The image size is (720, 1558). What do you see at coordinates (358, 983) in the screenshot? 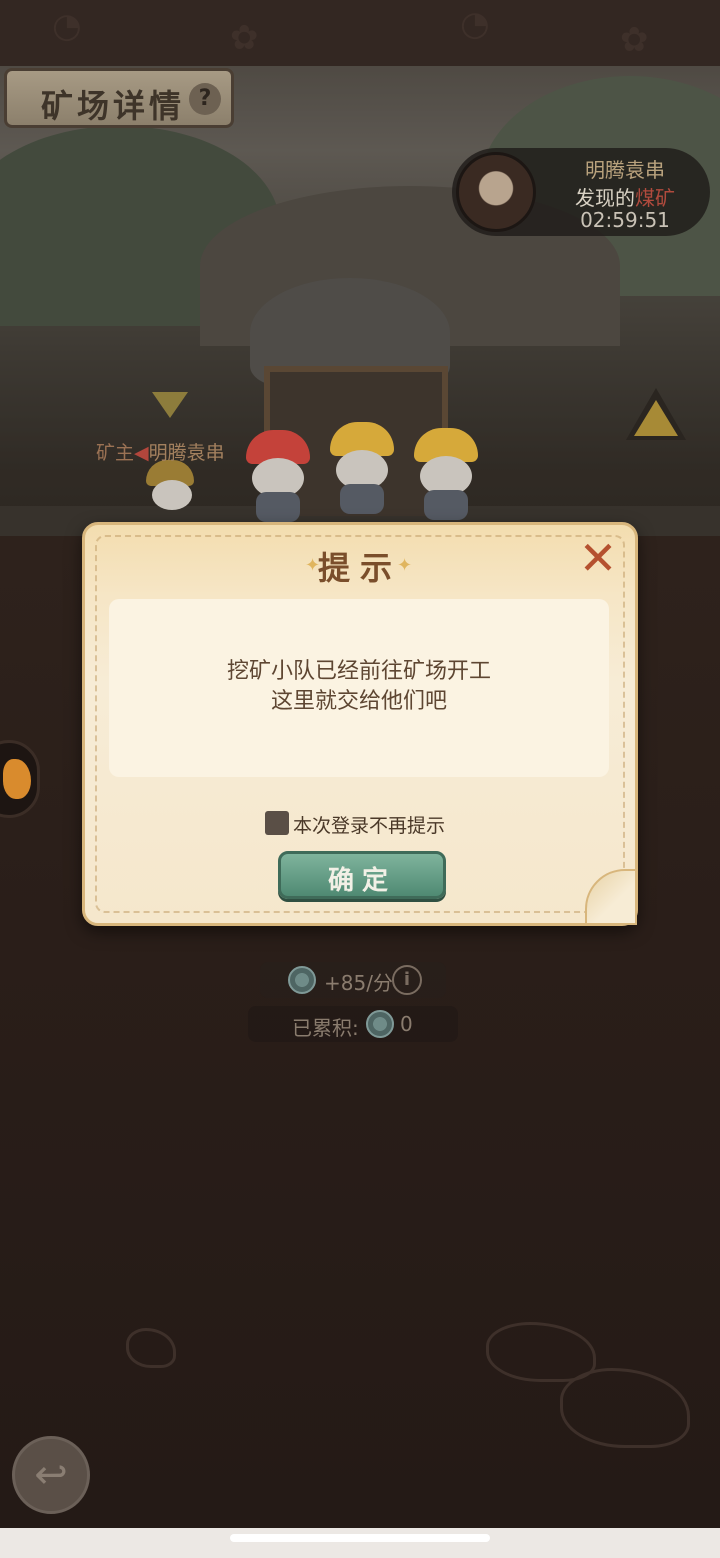
I see `rate-value: +85/分` at bounding box center [358, 983].